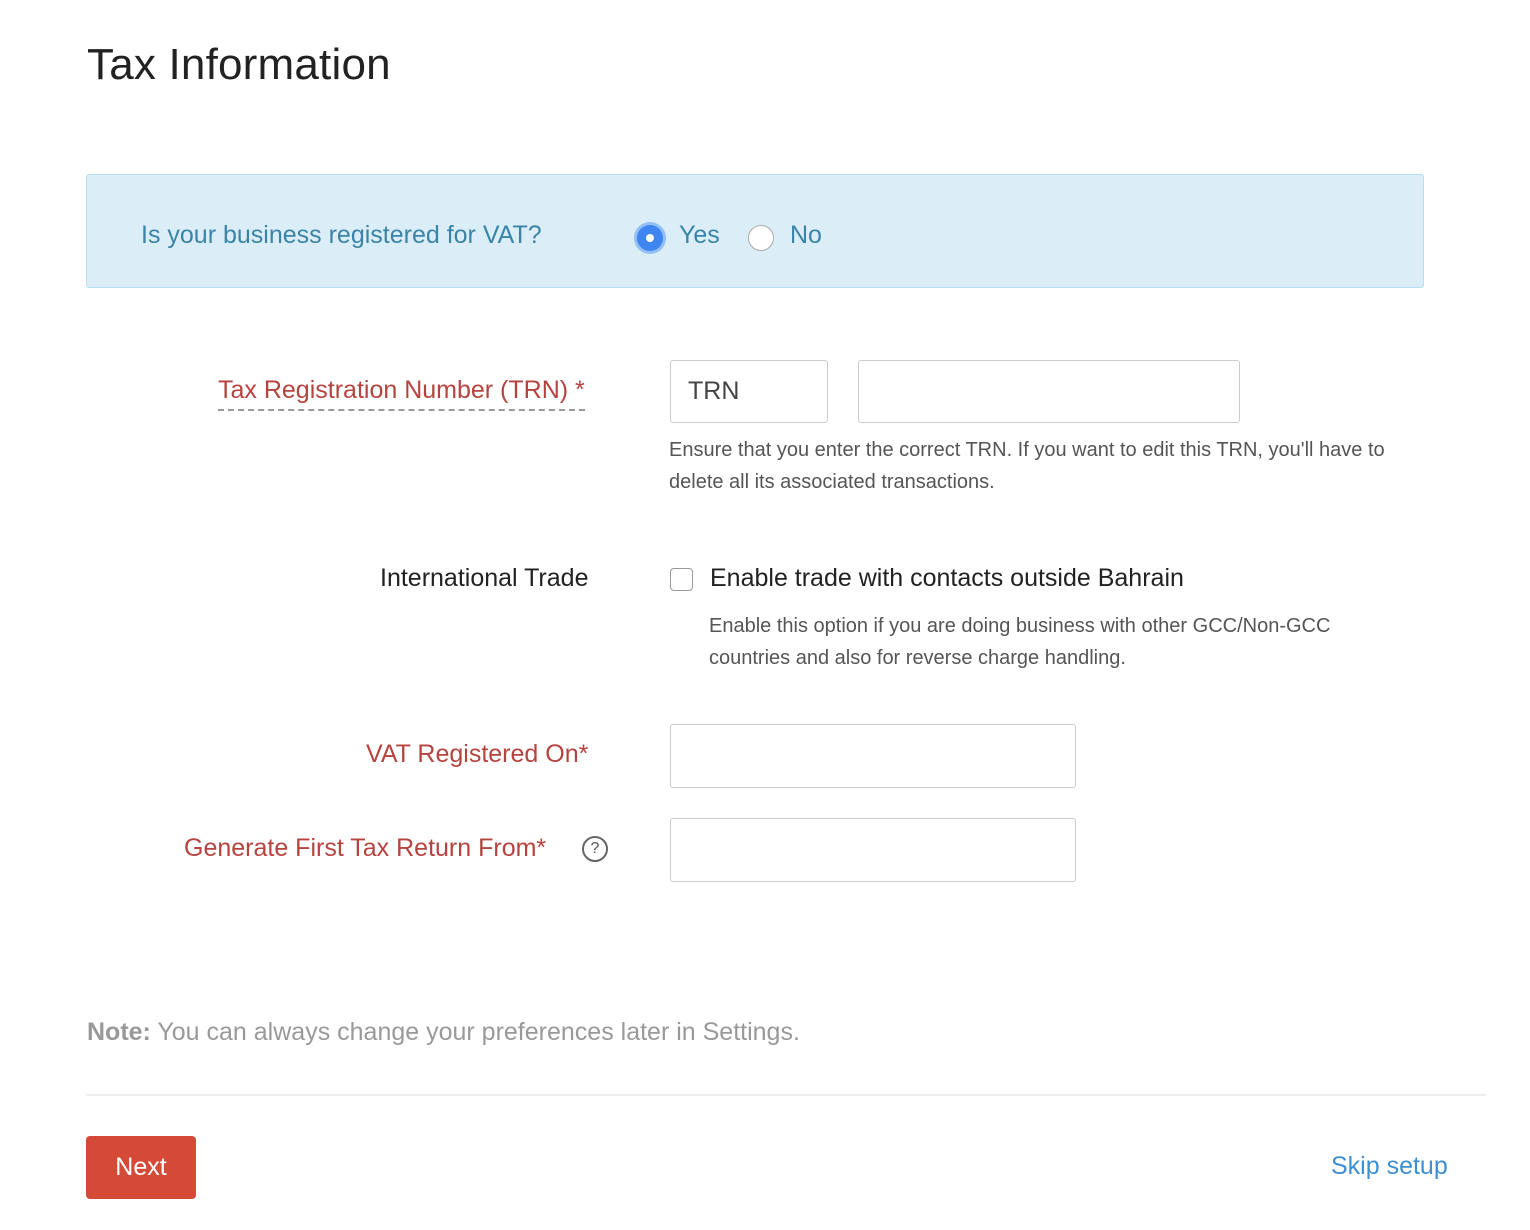 This screenshot has width=1530, height=1230. Describe the element at coordinates (239, 64) in the screenshot. I see `page-title: Tax Information` at that location.